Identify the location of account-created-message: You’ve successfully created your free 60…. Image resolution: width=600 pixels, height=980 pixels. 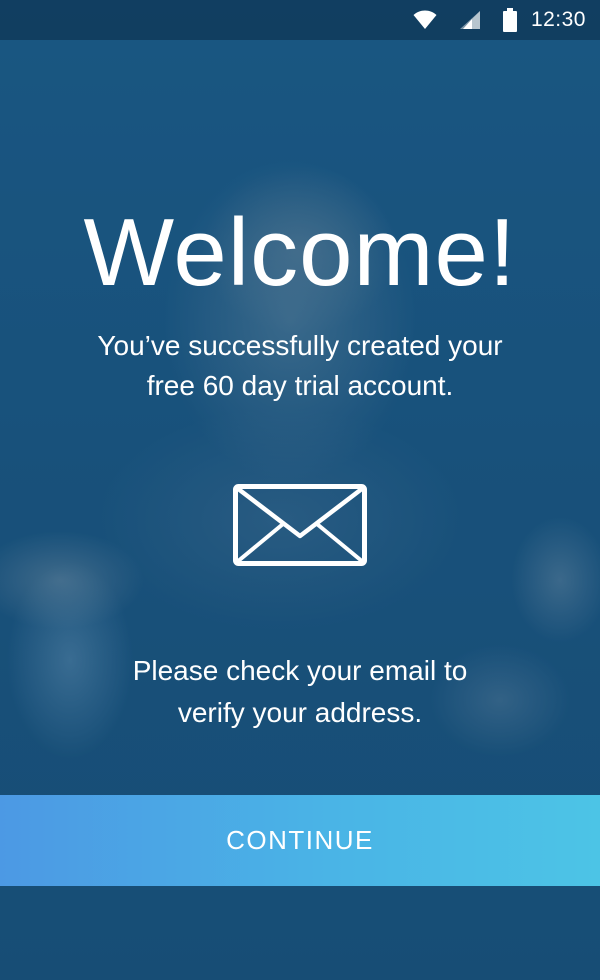
(300, 366).